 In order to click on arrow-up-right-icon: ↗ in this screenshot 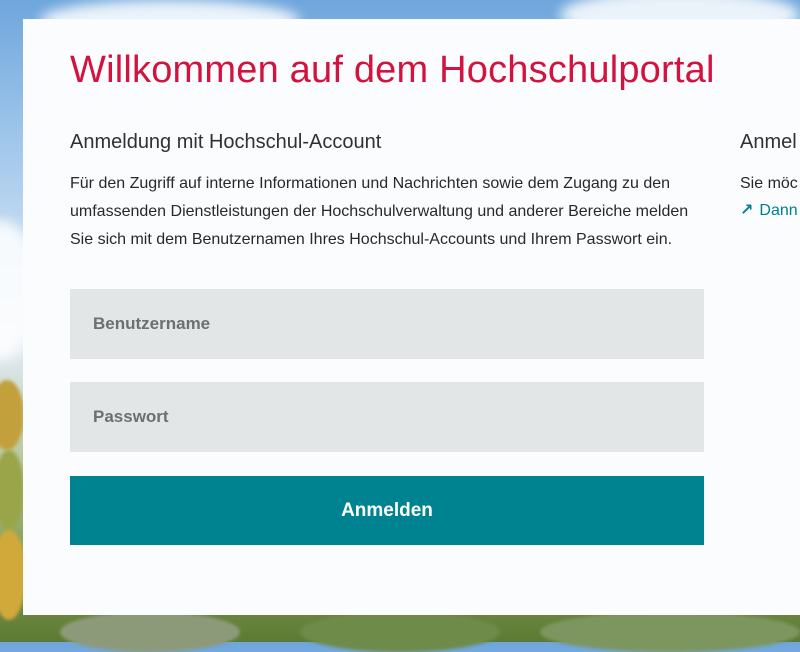, I will do `click(747, 210)`.